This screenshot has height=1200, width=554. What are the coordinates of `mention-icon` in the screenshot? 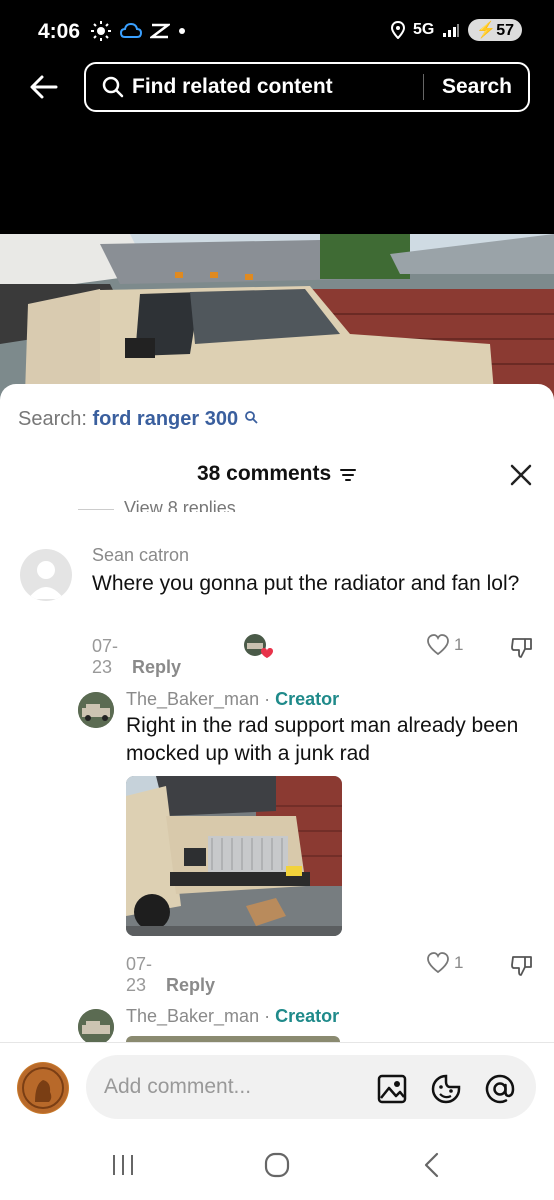 It's located at (500, 1089).